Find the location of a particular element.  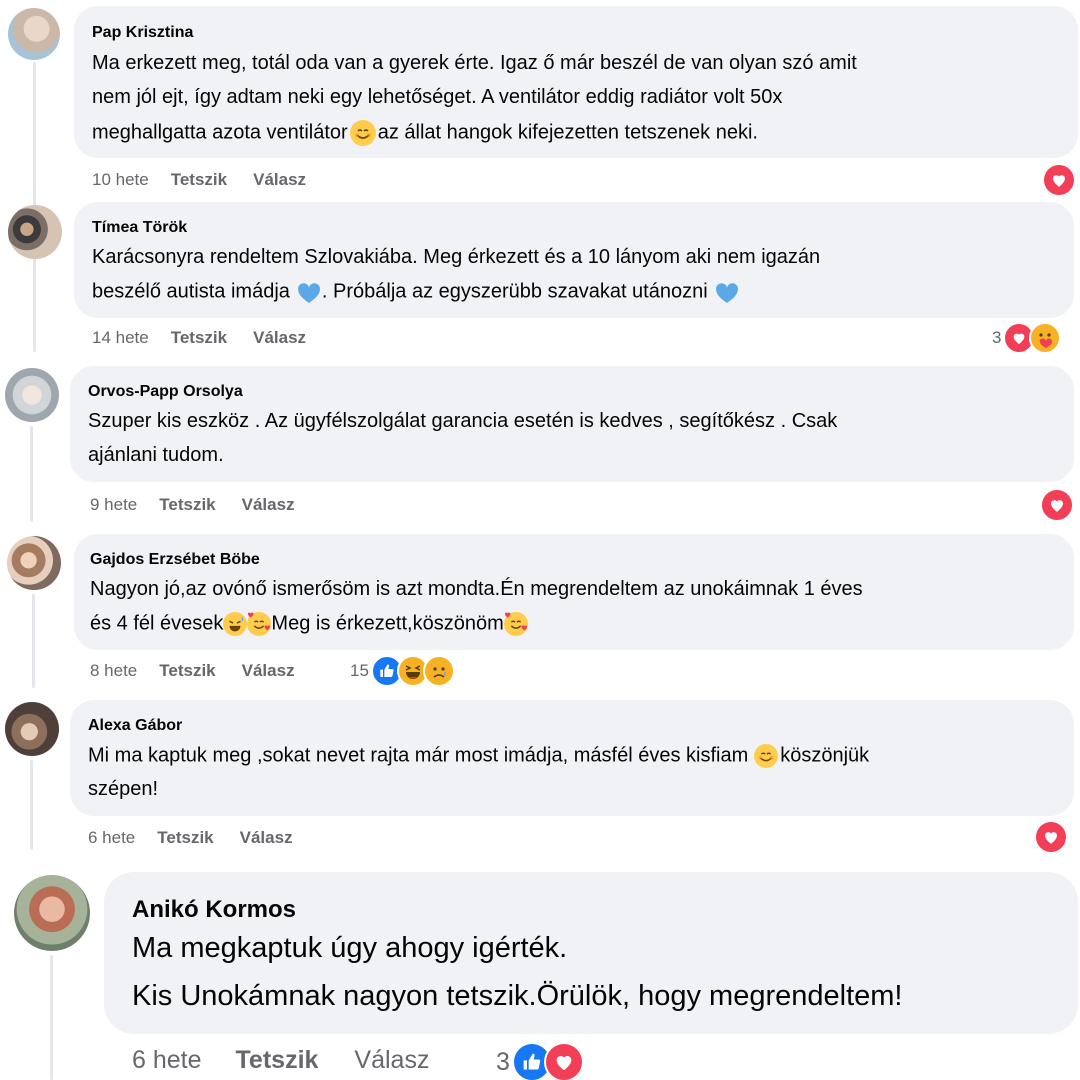

comment-actions: 8 hete Tetszik Válasz is located at coordinates (192, 671).